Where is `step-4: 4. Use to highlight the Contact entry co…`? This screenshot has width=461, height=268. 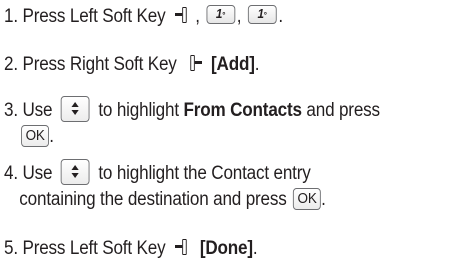
step-4: 4. Use to highlight the Contact entry co… is located at coordinates (165, 186).